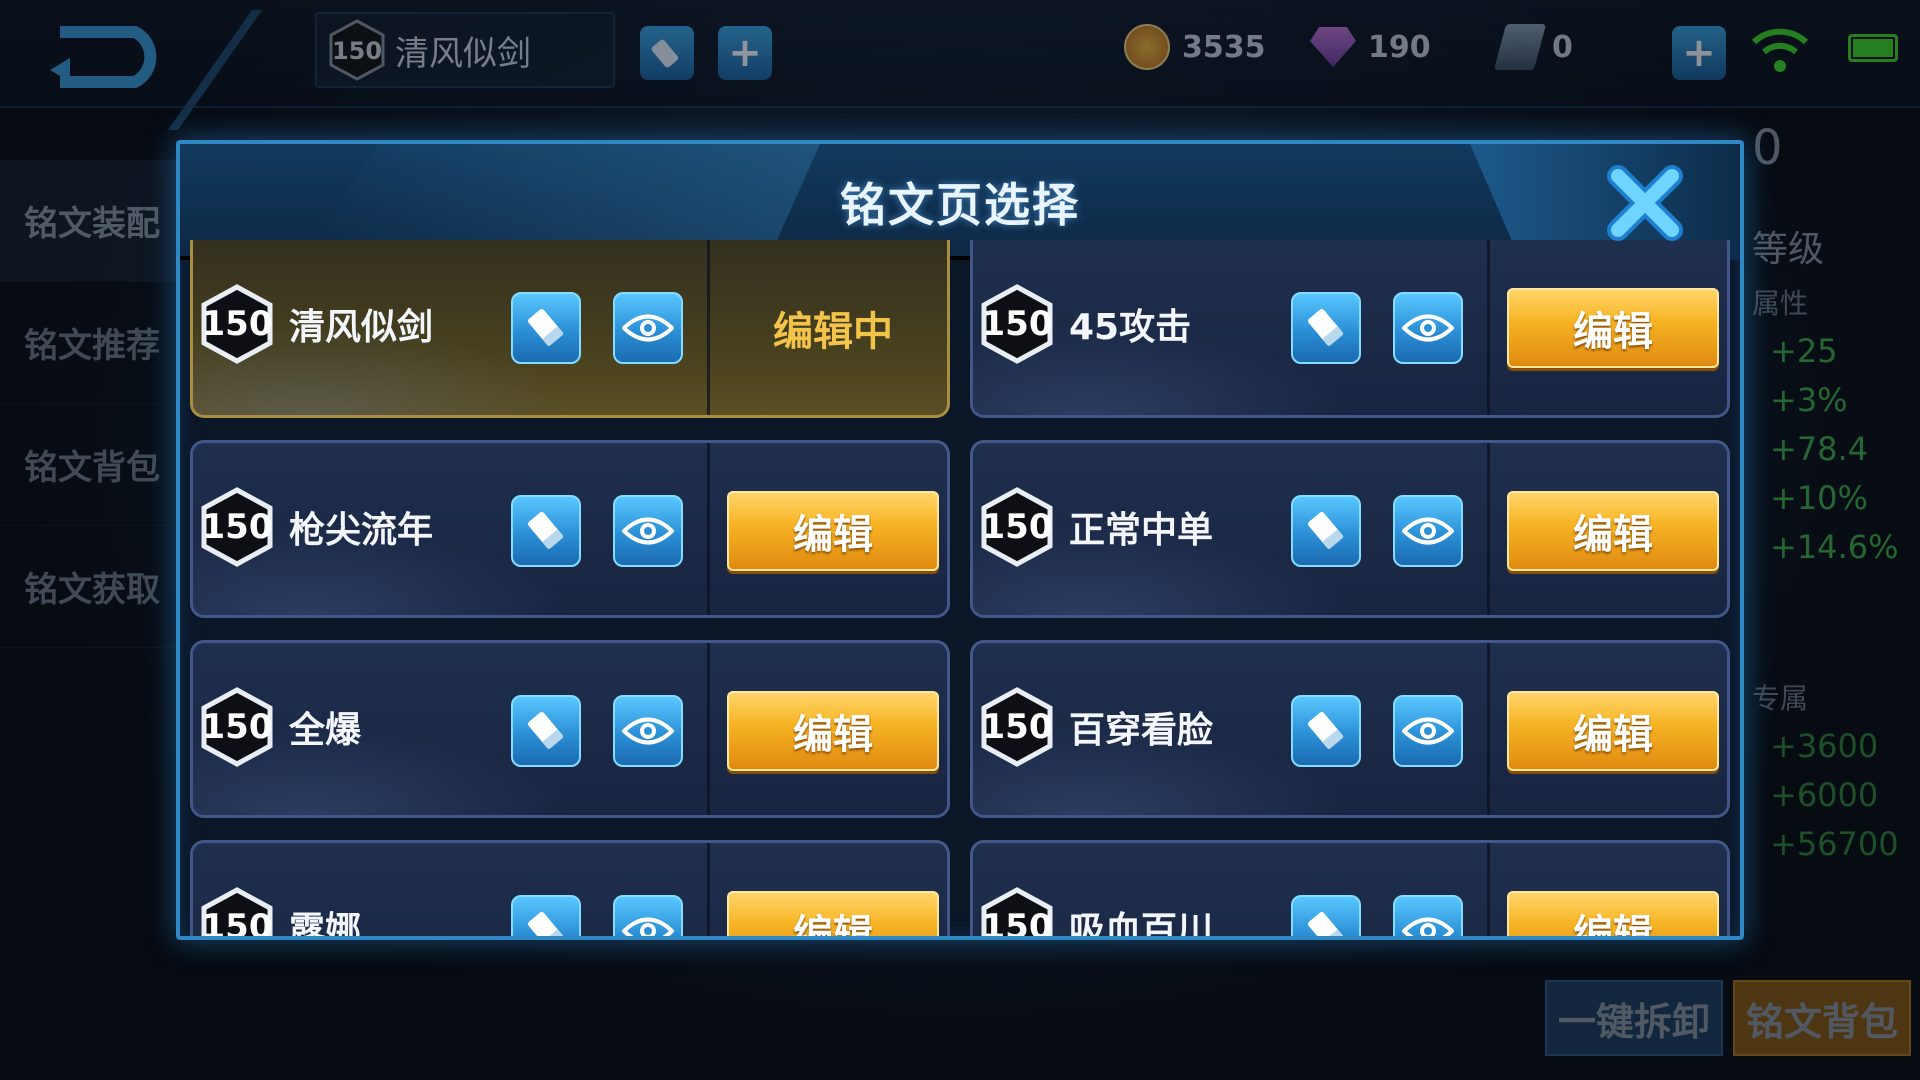  What do you see at coordinates (833, 332) in the screenshot?
I see `editing-status: 编辑中` at bounding box center [833, 332].